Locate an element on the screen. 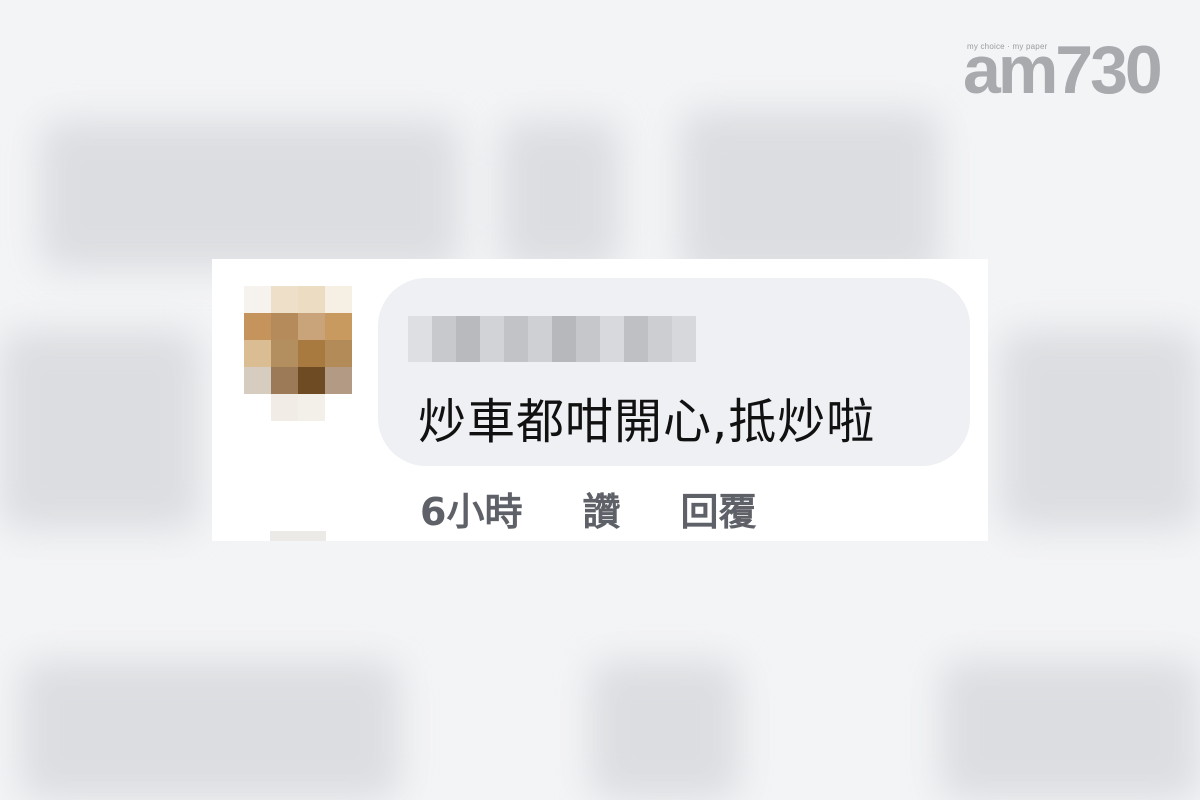 The height and width of the screenshot is (800, 1200). comment-bubble: 炒車都咁開心,抵炒啦 is located at coordinates (674, 372).